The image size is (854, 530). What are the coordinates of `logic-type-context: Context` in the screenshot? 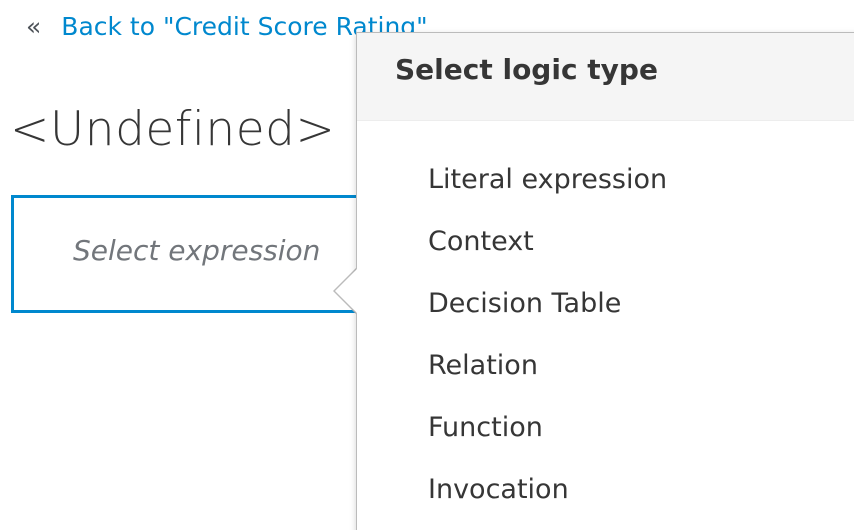 It's located at (547, 251).